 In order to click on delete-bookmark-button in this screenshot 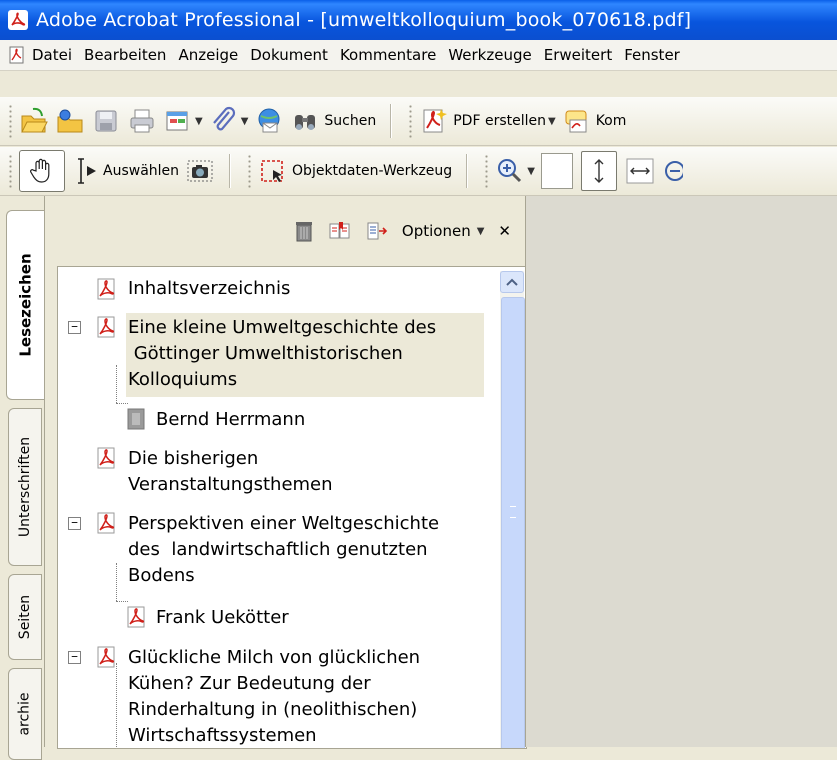, I will do `click(304, 231)`.